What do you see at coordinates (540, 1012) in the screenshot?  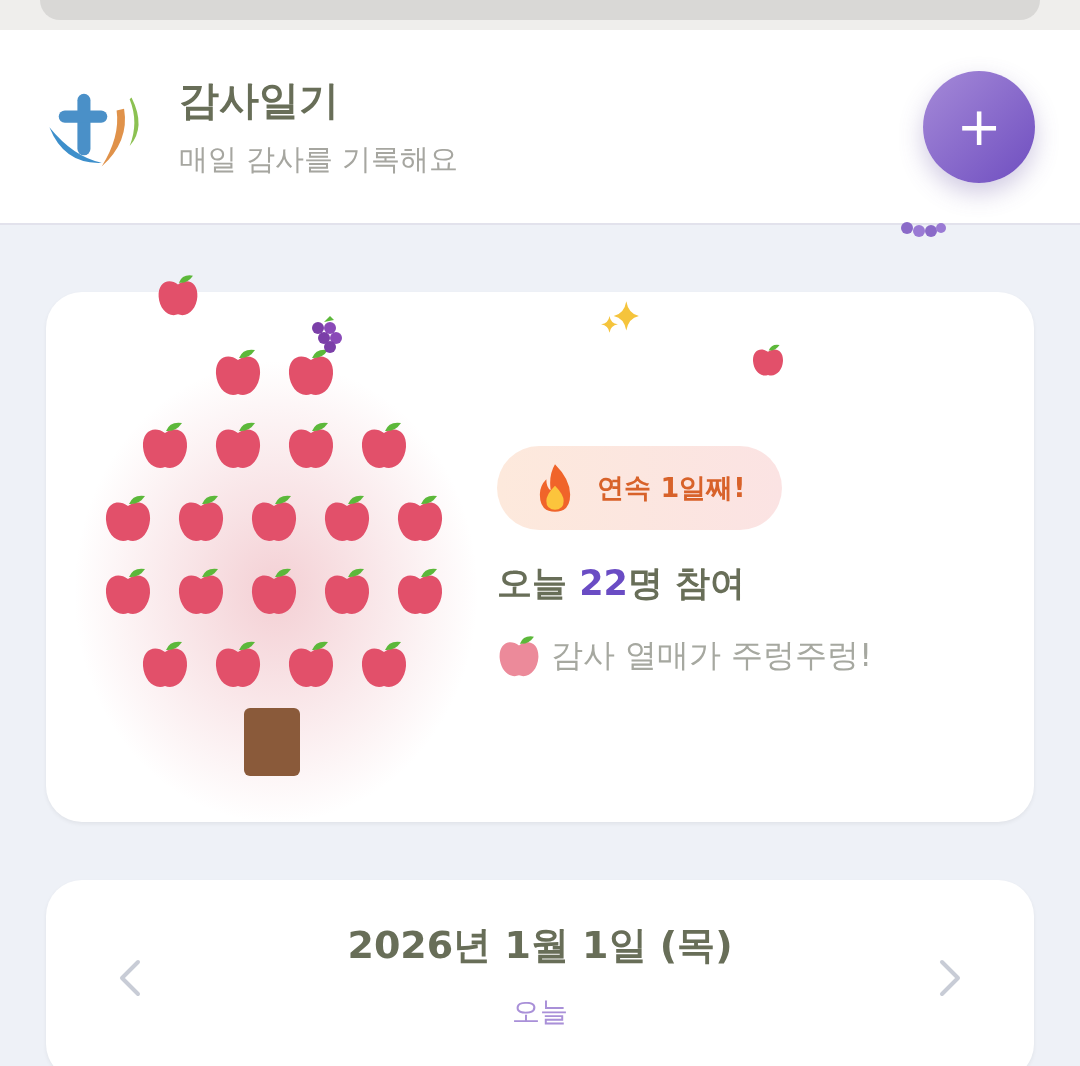 I see `today-label: 오늘` at bounding box center [540, 1012].